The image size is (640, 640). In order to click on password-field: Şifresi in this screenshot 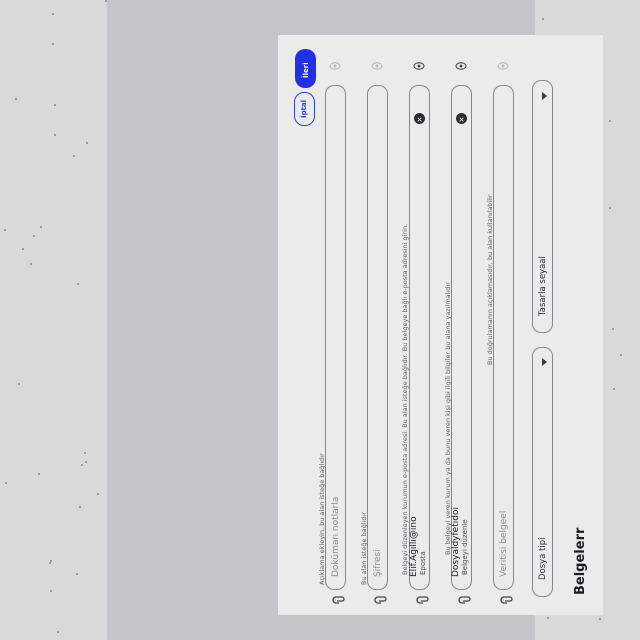, I will do `click(377, 337)`.